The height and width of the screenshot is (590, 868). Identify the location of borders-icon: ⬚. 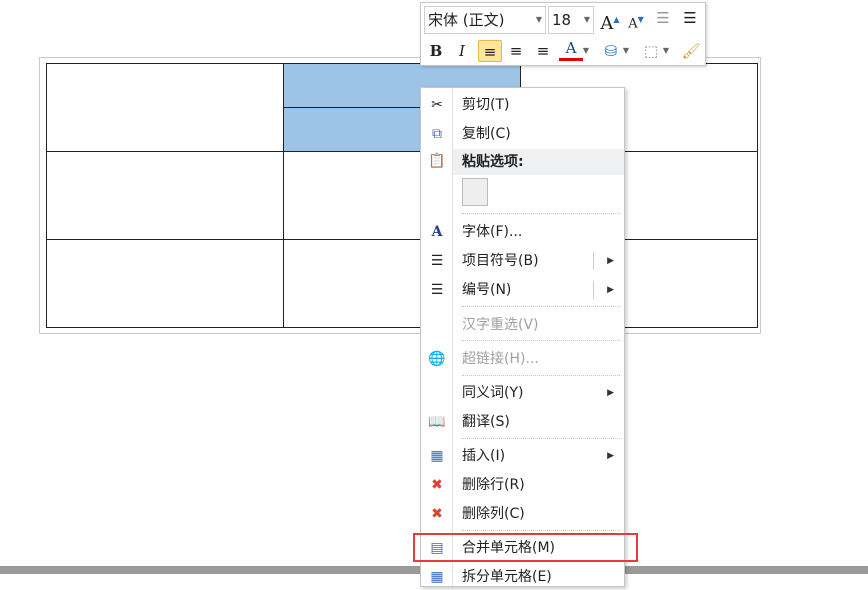
(651, 51).